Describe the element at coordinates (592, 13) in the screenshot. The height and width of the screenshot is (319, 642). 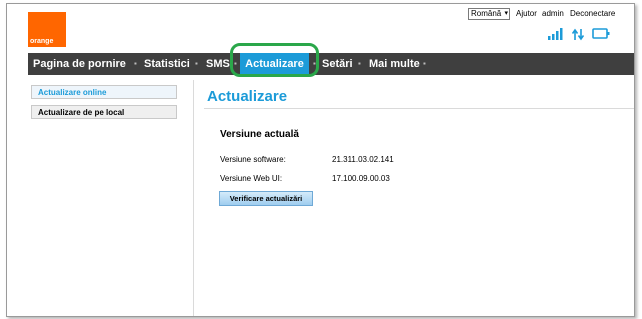
I see `logout-link: Deconectare` at that location.